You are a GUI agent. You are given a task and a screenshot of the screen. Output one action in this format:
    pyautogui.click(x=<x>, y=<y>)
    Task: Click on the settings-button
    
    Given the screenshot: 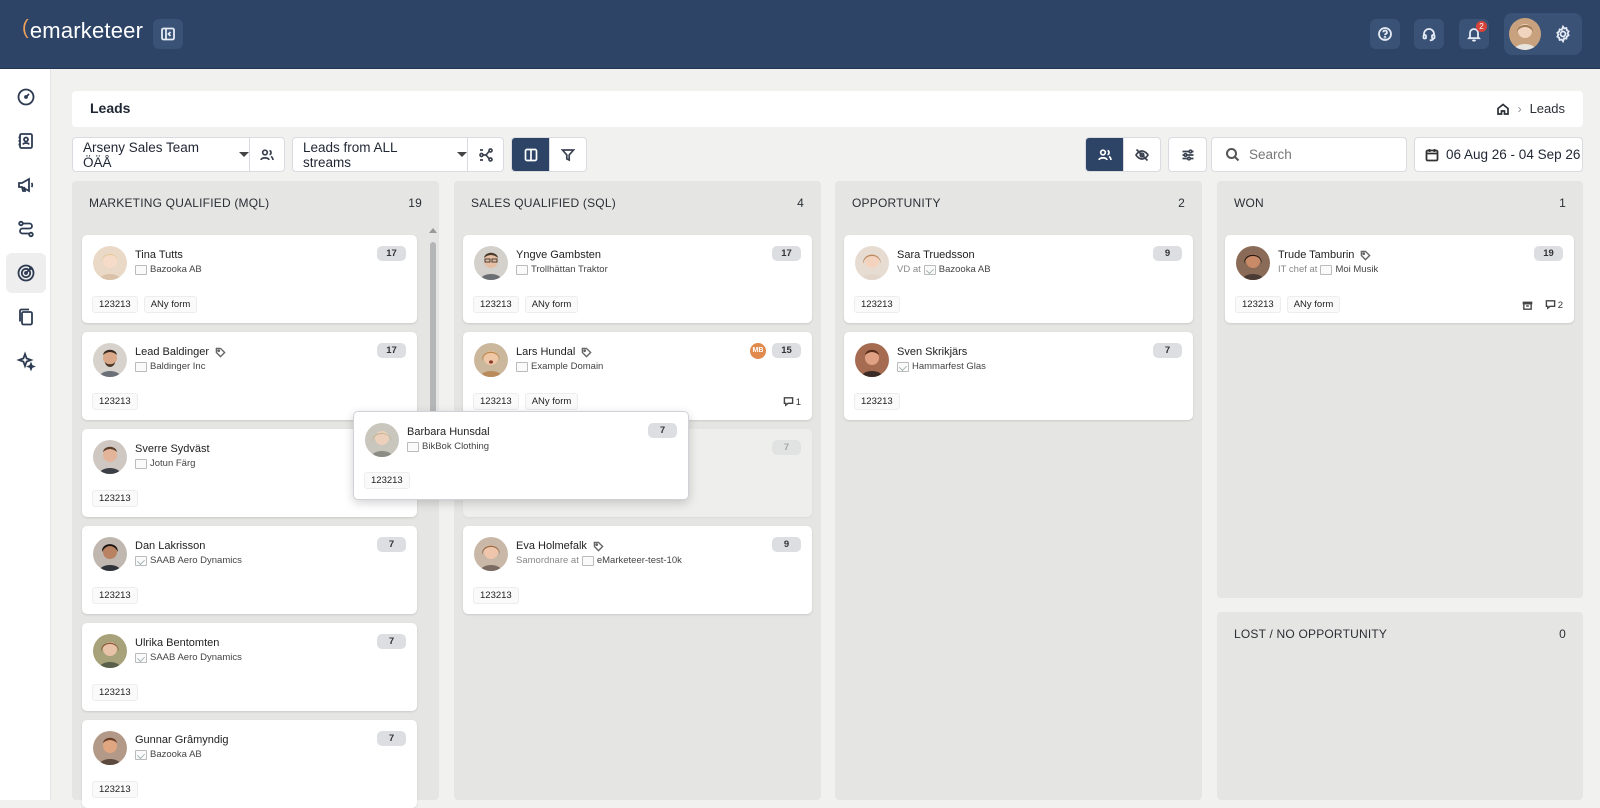 What is the action you would take?
    pyautogui.click(x=1563, y=34)
    